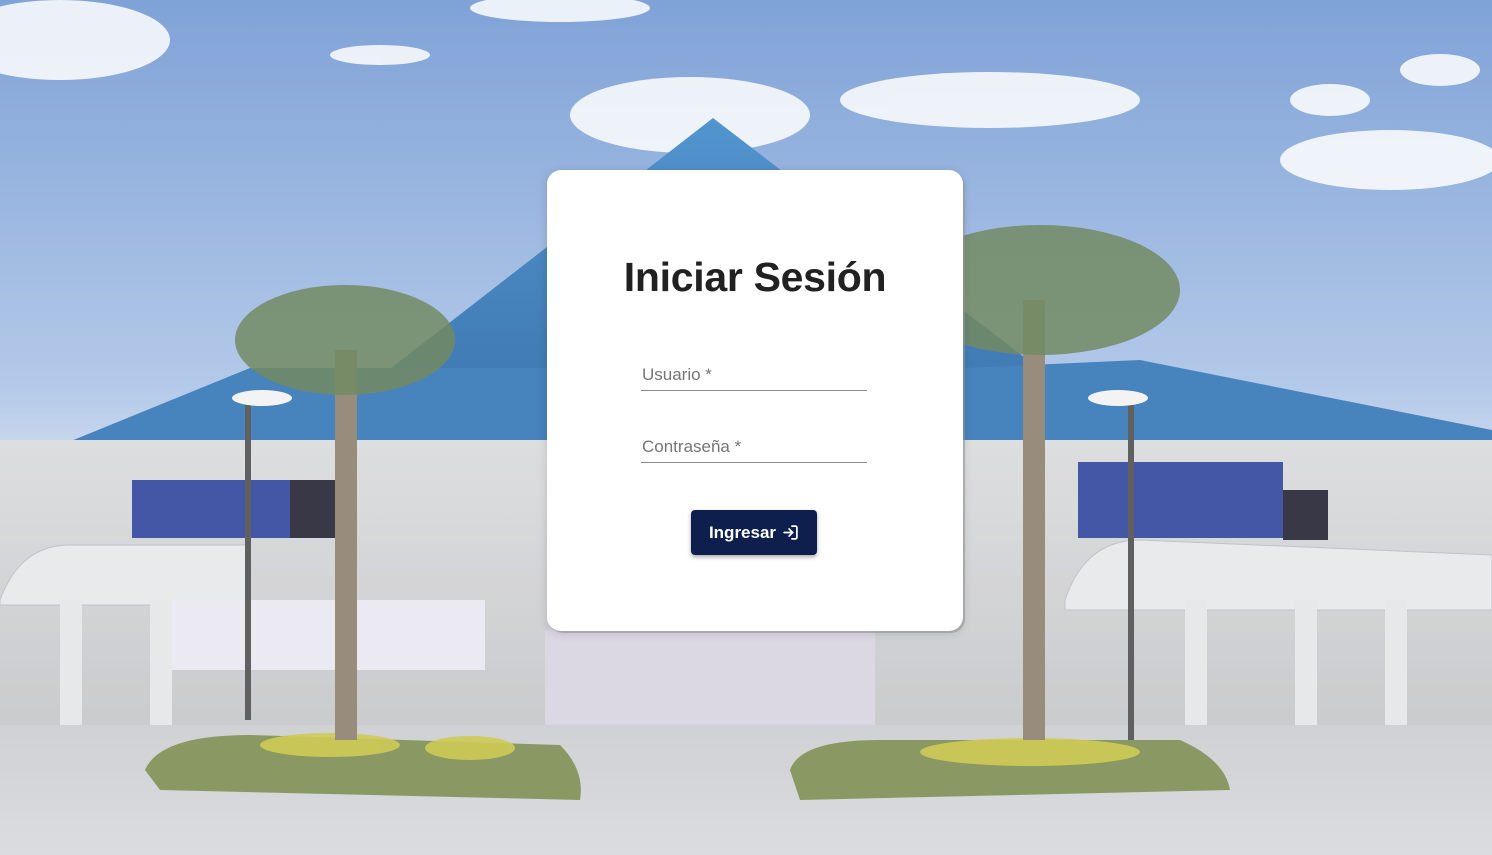 The height and width of the screenshot is (855, 1492). I want to click on login-icon, so click(790, 532).